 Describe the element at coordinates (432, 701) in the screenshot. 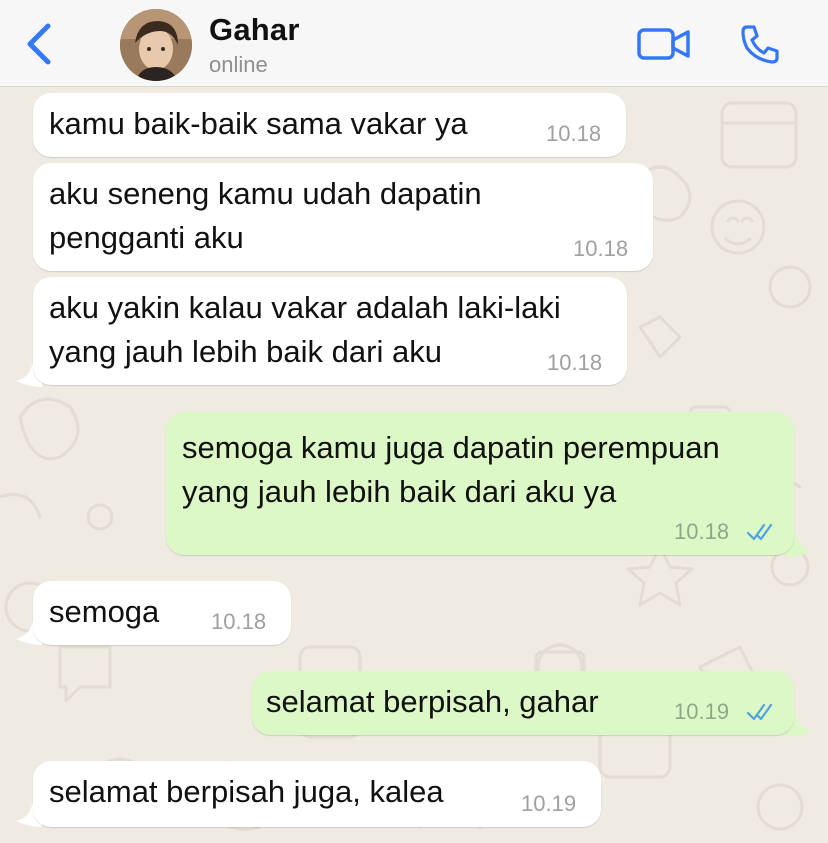

I see `message-text: selamat berpisah, gahar` at that location.